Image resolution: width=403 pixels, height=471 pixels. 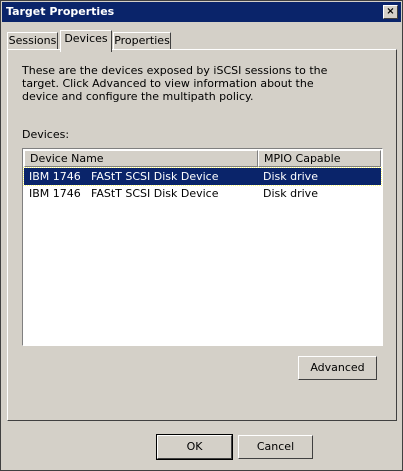 I want to click on devices-list-label: Devices:, so click(x=46, y=134).